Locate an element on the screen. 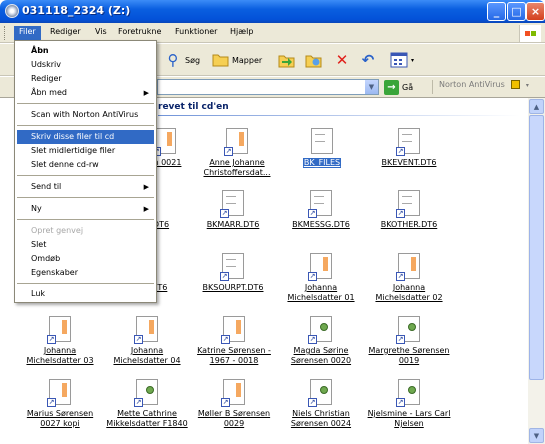 The image size is (545, 444). file-item: ↗ Johanna Michelsdatter 03 is located at coordinates (60, 341).